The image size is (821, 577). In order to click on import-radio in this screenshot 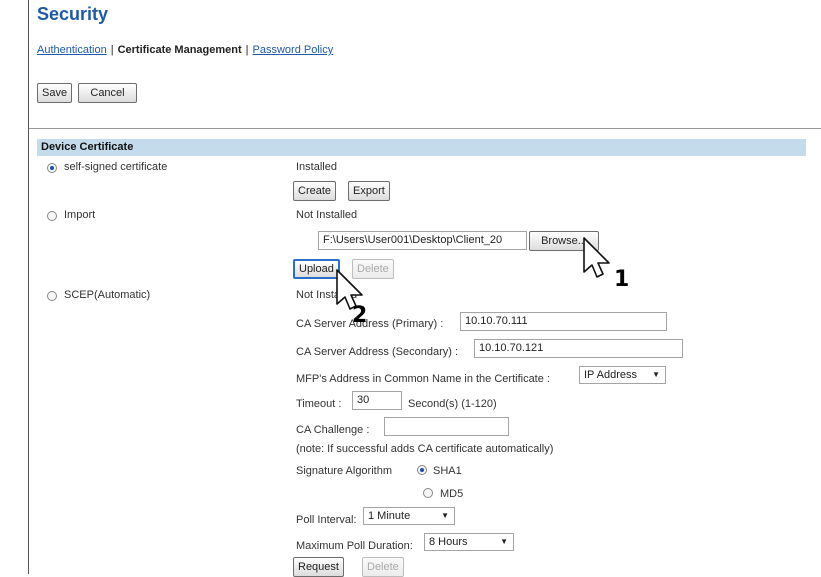, I will do `click(52, 216)`.